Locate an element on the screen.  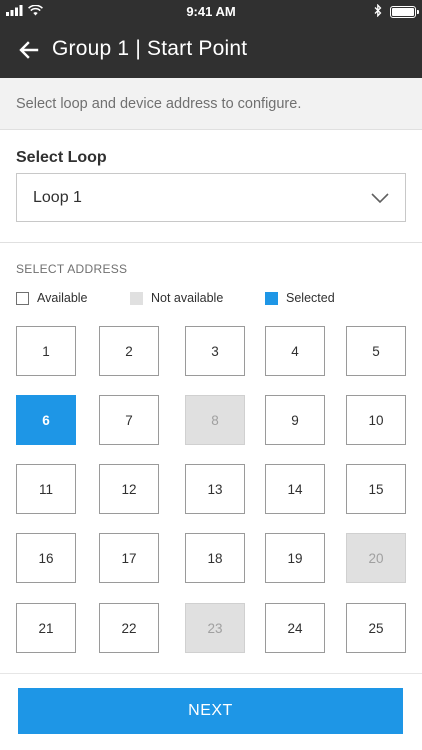
status-time: 9:41 AM is located at coordinates (211, 11).